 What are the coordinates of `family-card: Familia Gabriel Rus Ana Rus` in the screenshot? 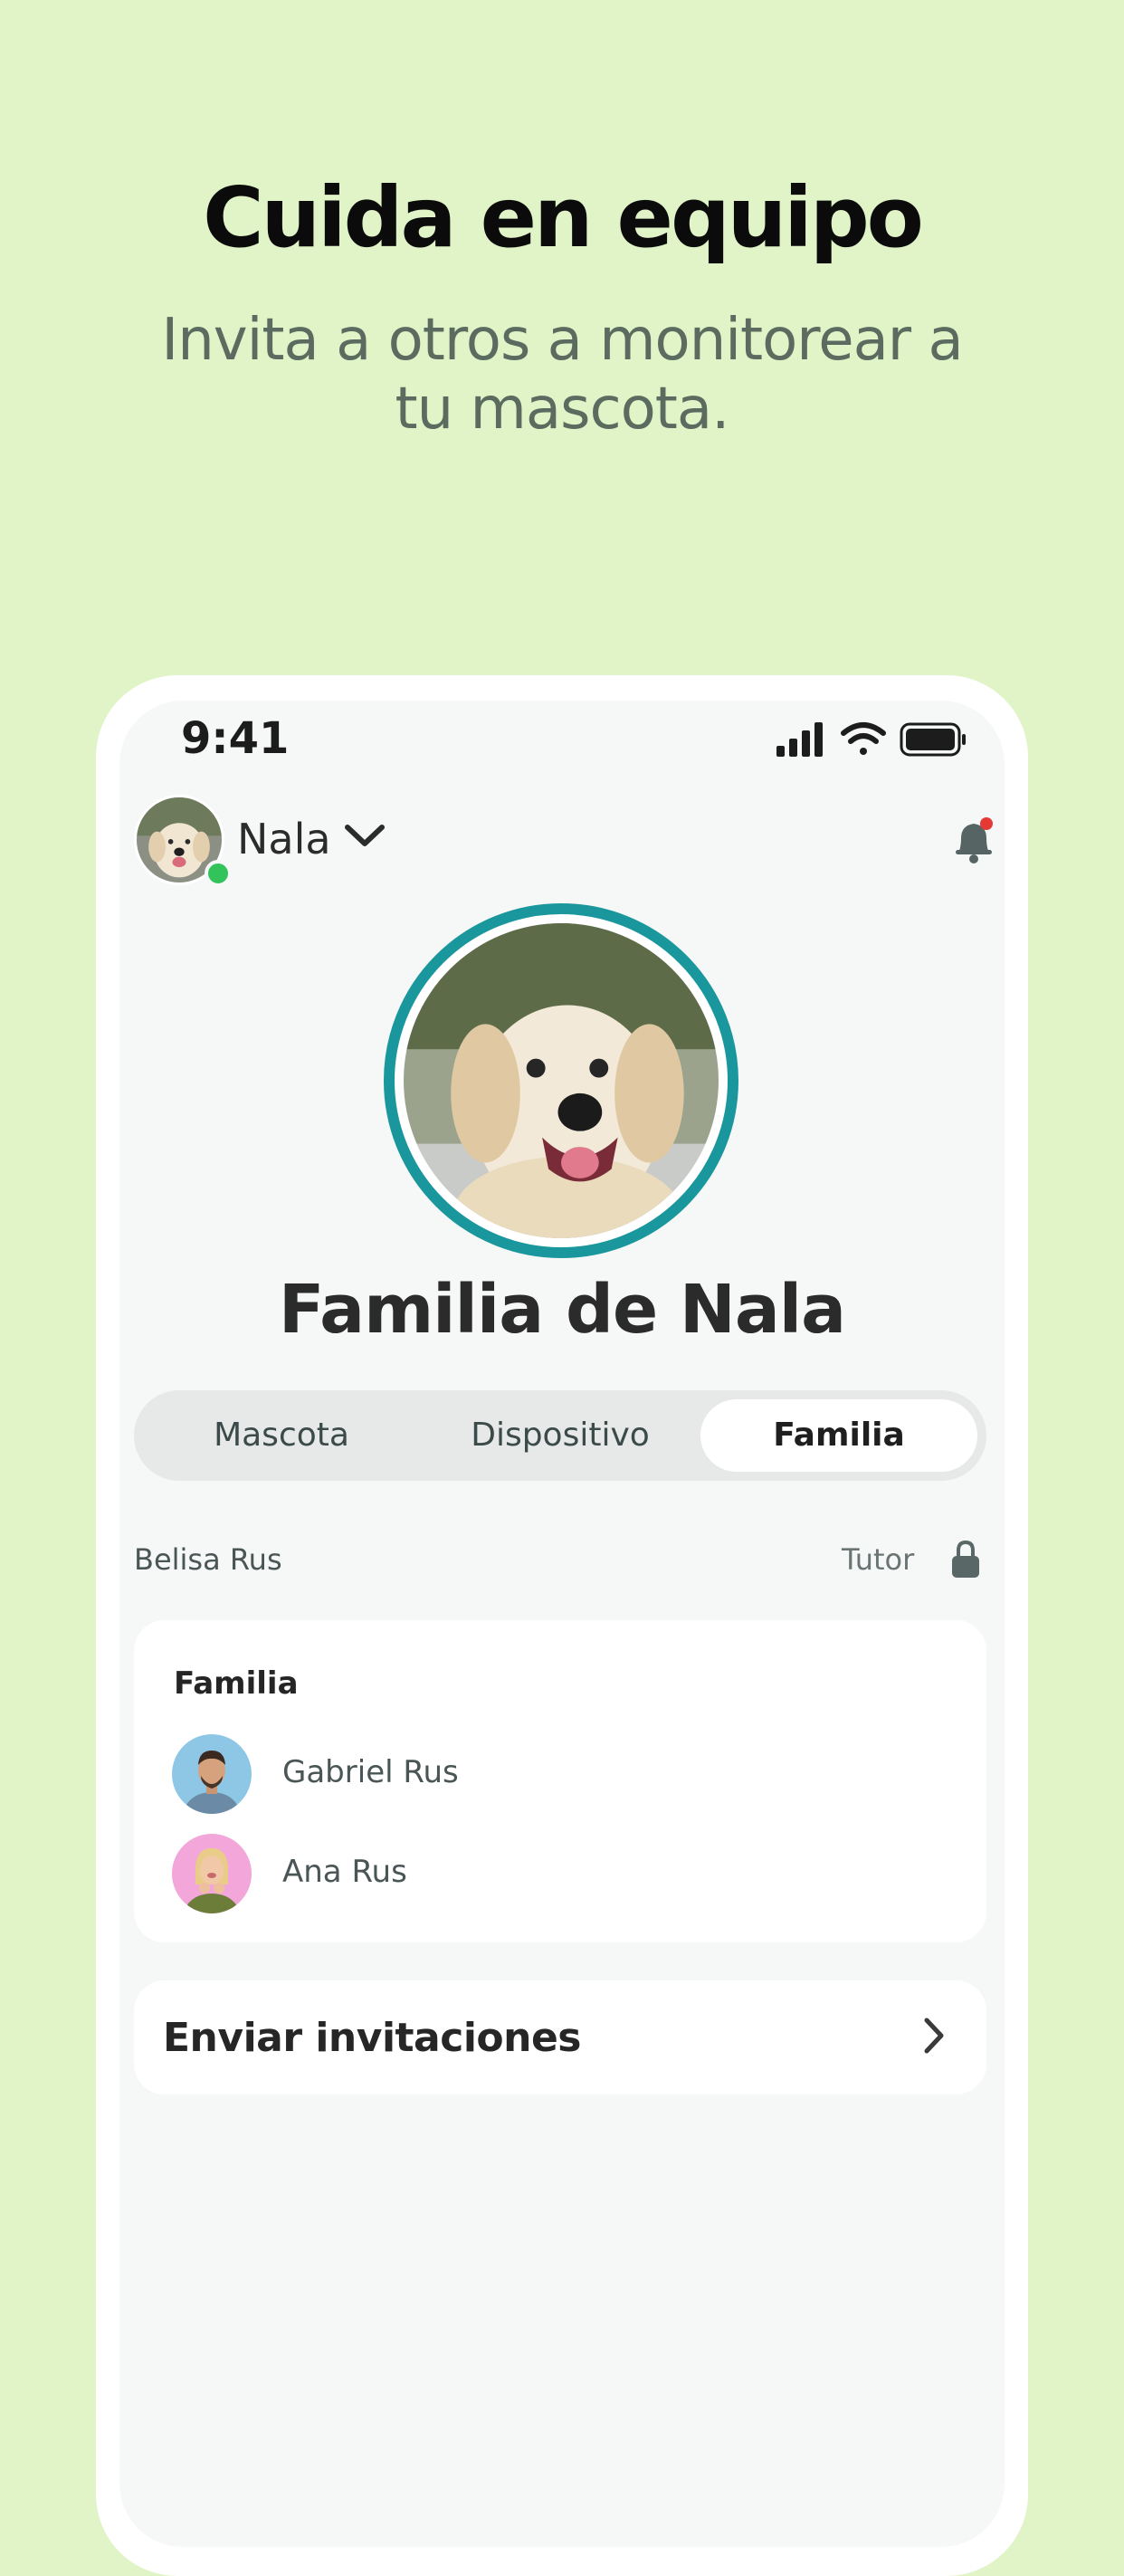 It's located at (560, 1781).